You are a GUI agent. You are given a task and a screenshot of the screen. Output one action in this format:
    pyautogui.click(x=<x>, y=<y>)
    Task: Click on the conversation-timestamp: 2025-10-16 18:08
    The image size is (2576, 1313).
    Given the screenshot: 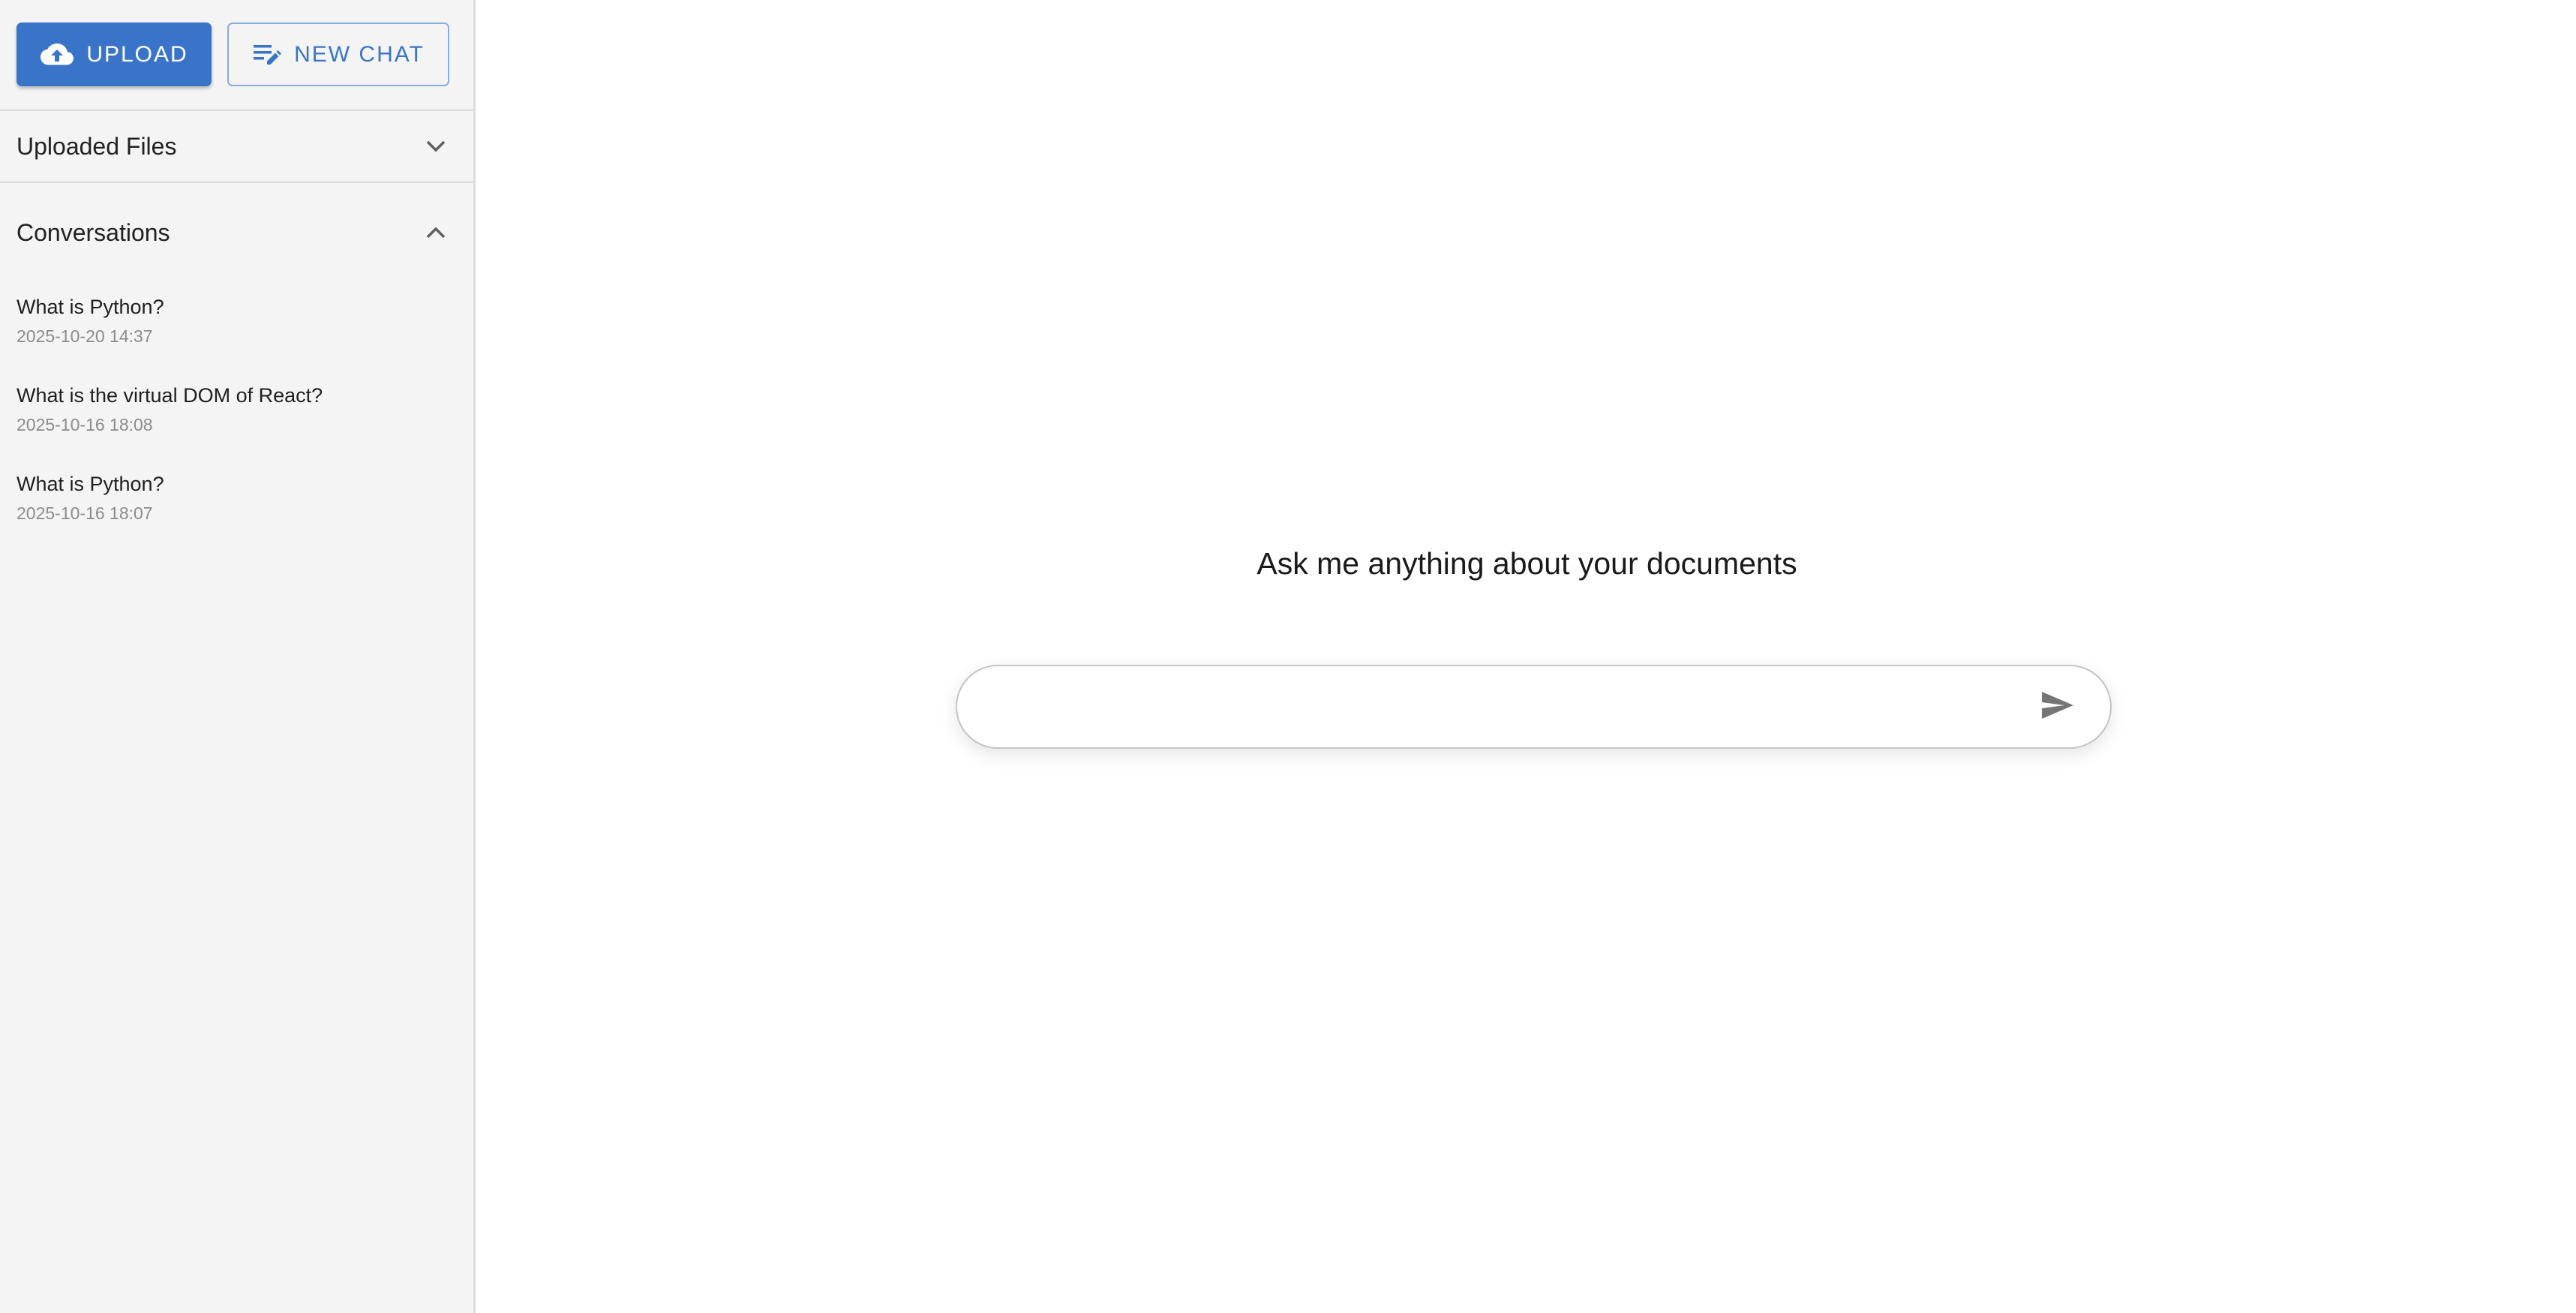 What is the action you would take?
    pyautogui.click(x=85, y=424)
    